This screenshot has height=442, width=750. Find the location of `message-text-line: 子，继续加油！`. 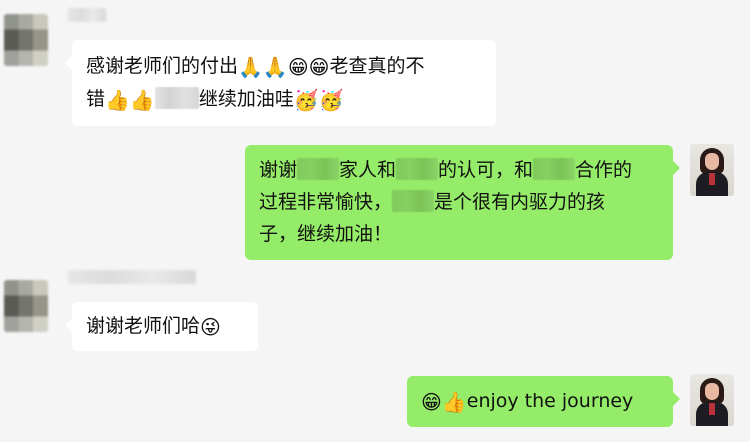

message-text-line: 子，继续加油！ is located at coordinates (459, 234).